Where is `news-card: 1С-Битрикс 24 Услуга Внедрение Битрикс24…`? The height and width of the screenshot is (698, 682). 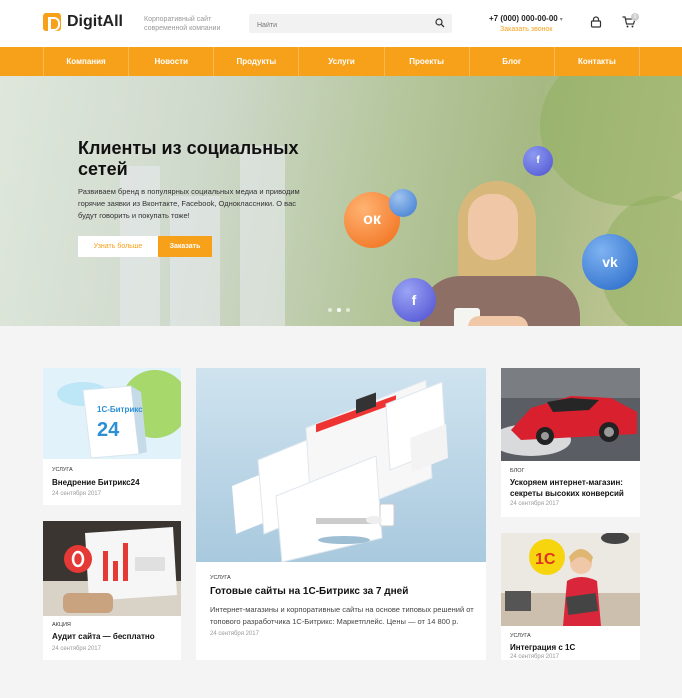
news-card: 1С-Битрикс 24 Услуга Внедрение Битрикс24… is located at coordinates (112, 436).